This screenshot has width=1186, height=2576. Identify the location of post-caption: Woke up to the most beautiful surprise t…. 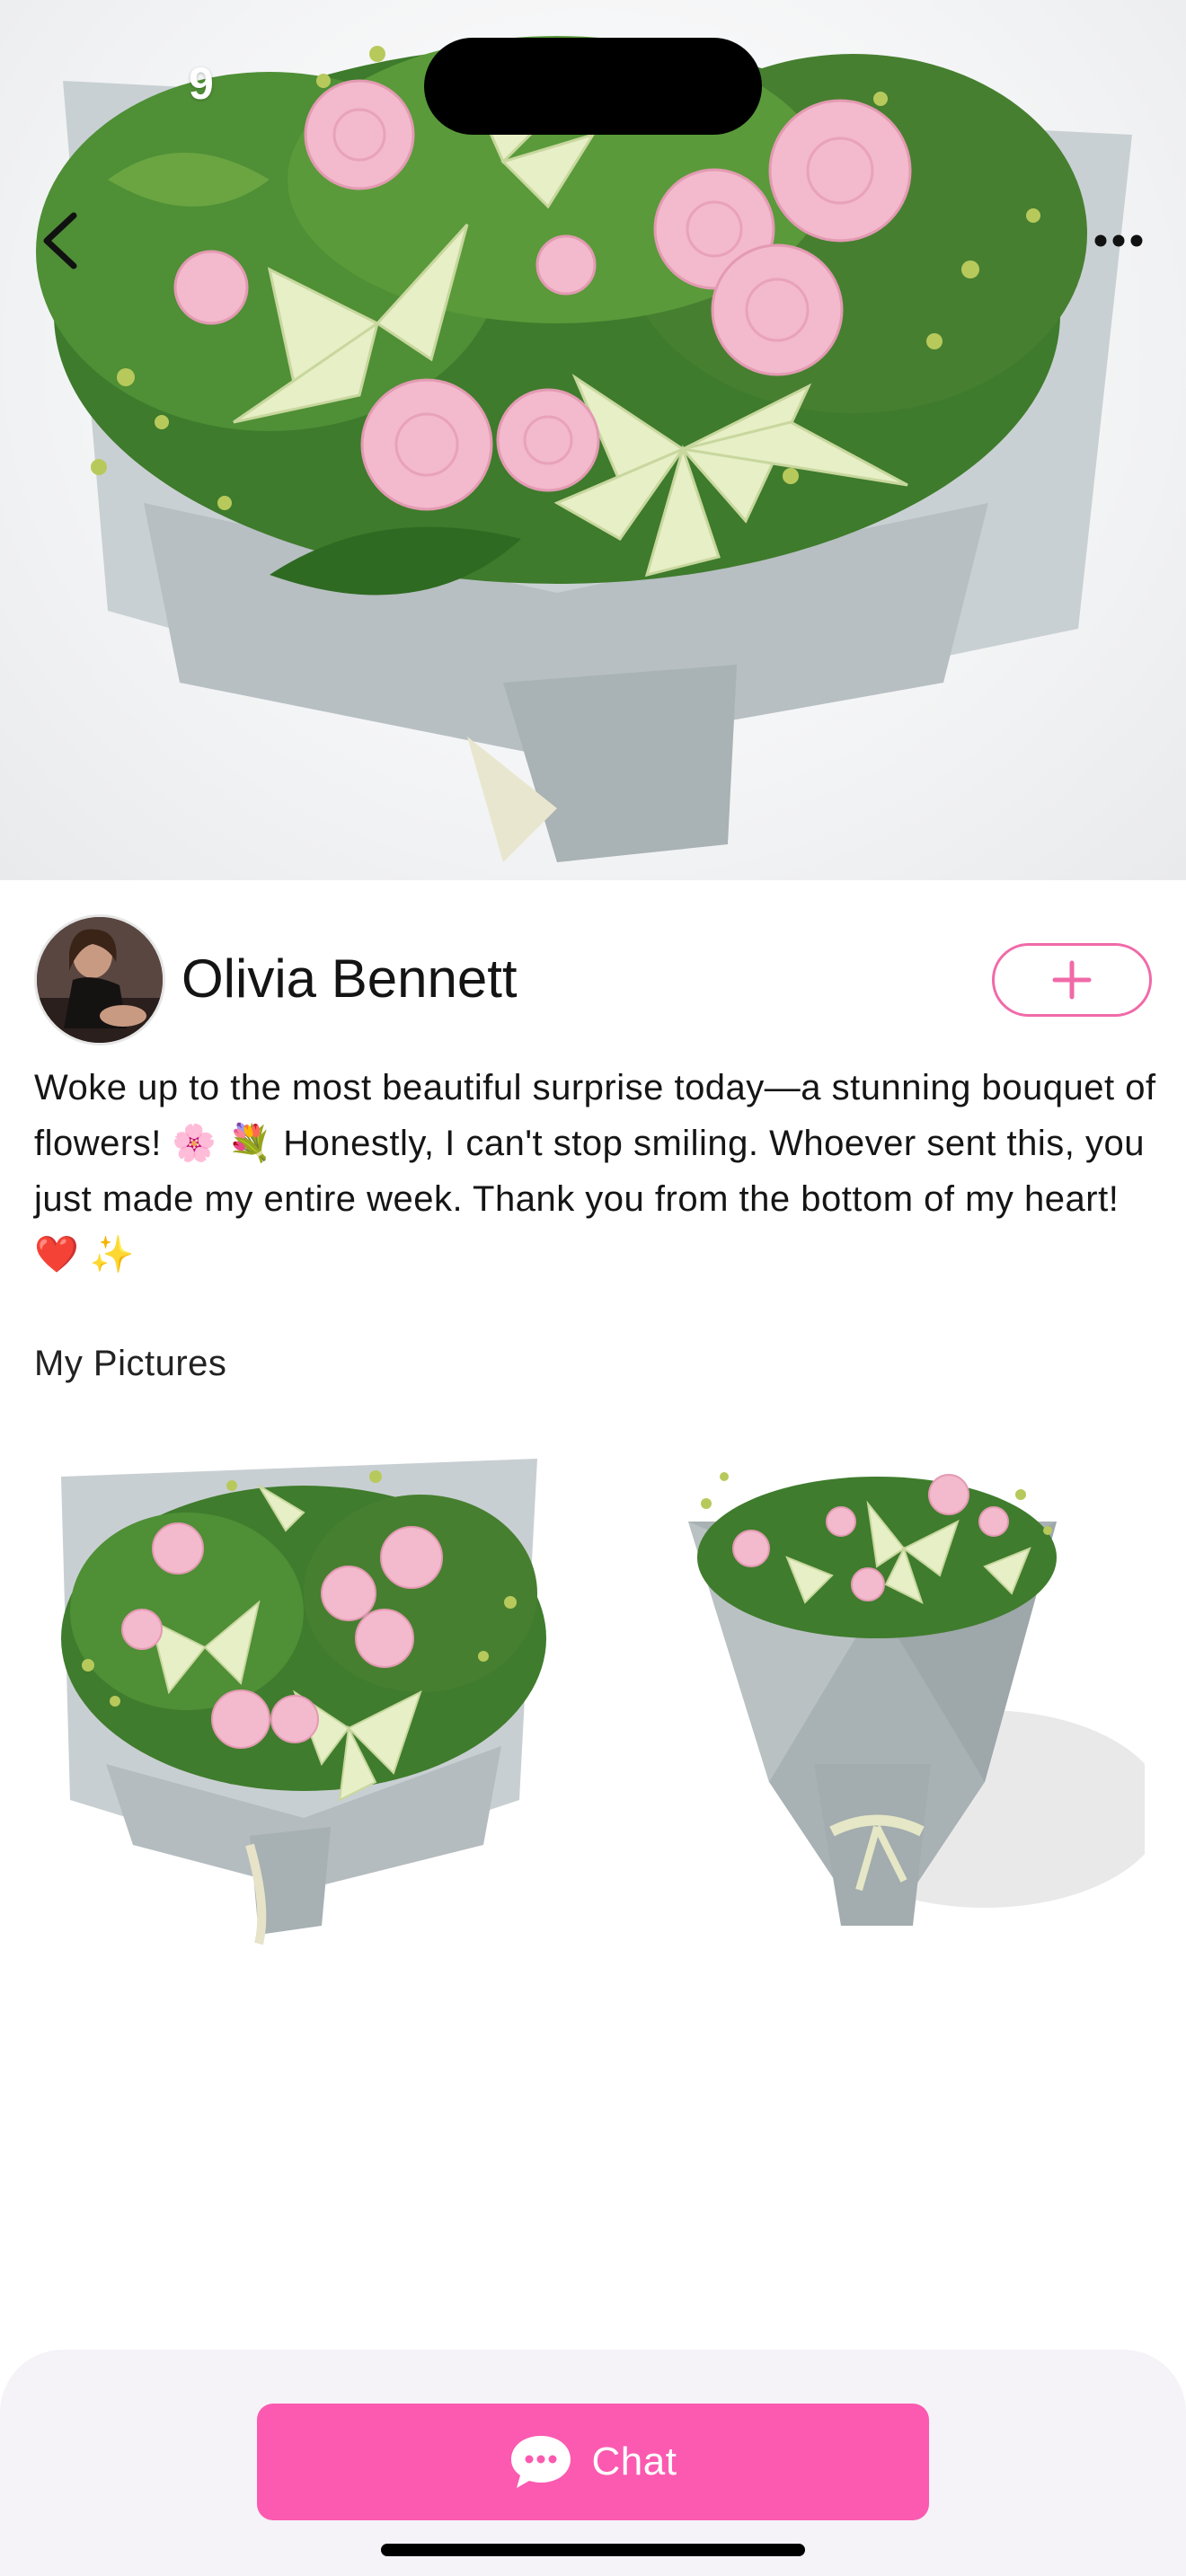
(595, 1171).